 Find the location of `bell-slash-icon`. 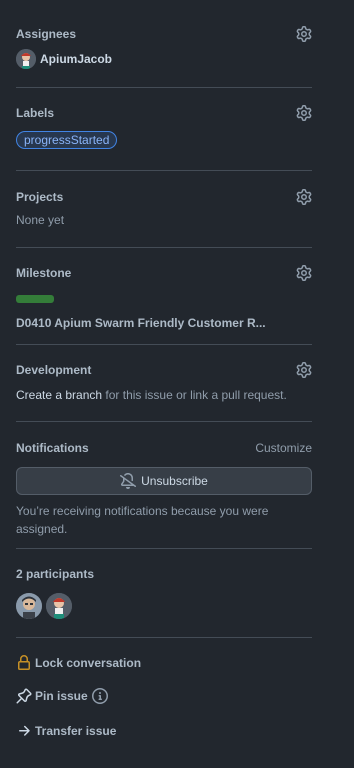

bell-slash-icon is located at coordinates (130, 481).